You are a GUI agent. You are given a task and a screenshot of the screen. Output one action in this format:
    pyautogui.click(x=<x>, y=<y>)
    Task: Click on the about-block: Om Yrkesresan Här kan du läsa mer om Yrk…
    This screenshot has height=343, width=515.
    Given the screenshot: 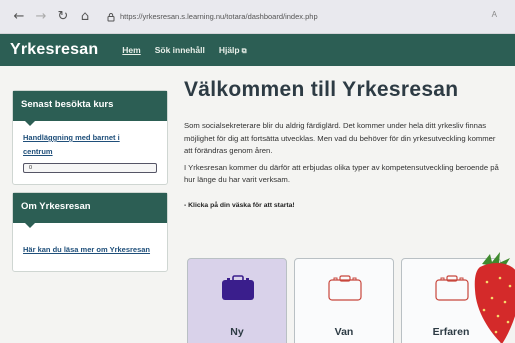 What is the action you would take?
    pyautogui.click(x=90, y=232)
    